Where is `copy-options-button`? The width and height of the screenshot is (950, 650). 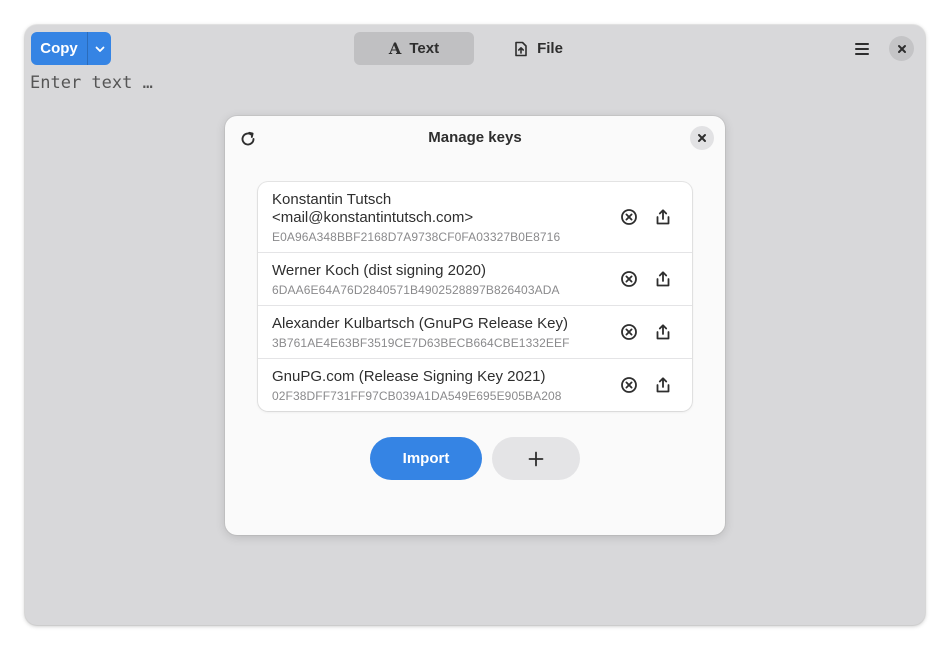 copy-options-button is located at coordinates (99, 48).